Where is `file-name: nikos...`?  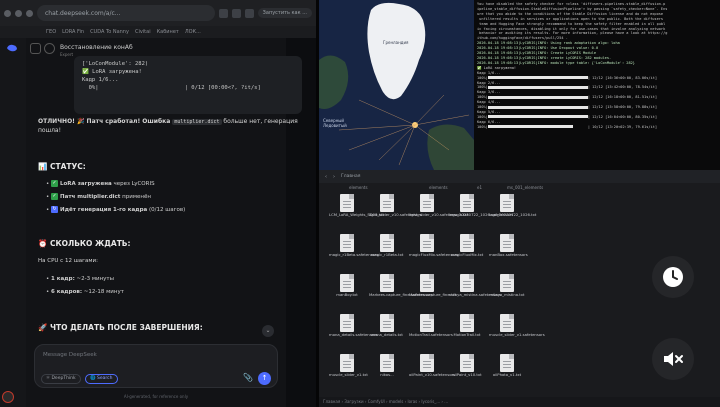
file-name: nikos... is located at coordinates (387, 374).